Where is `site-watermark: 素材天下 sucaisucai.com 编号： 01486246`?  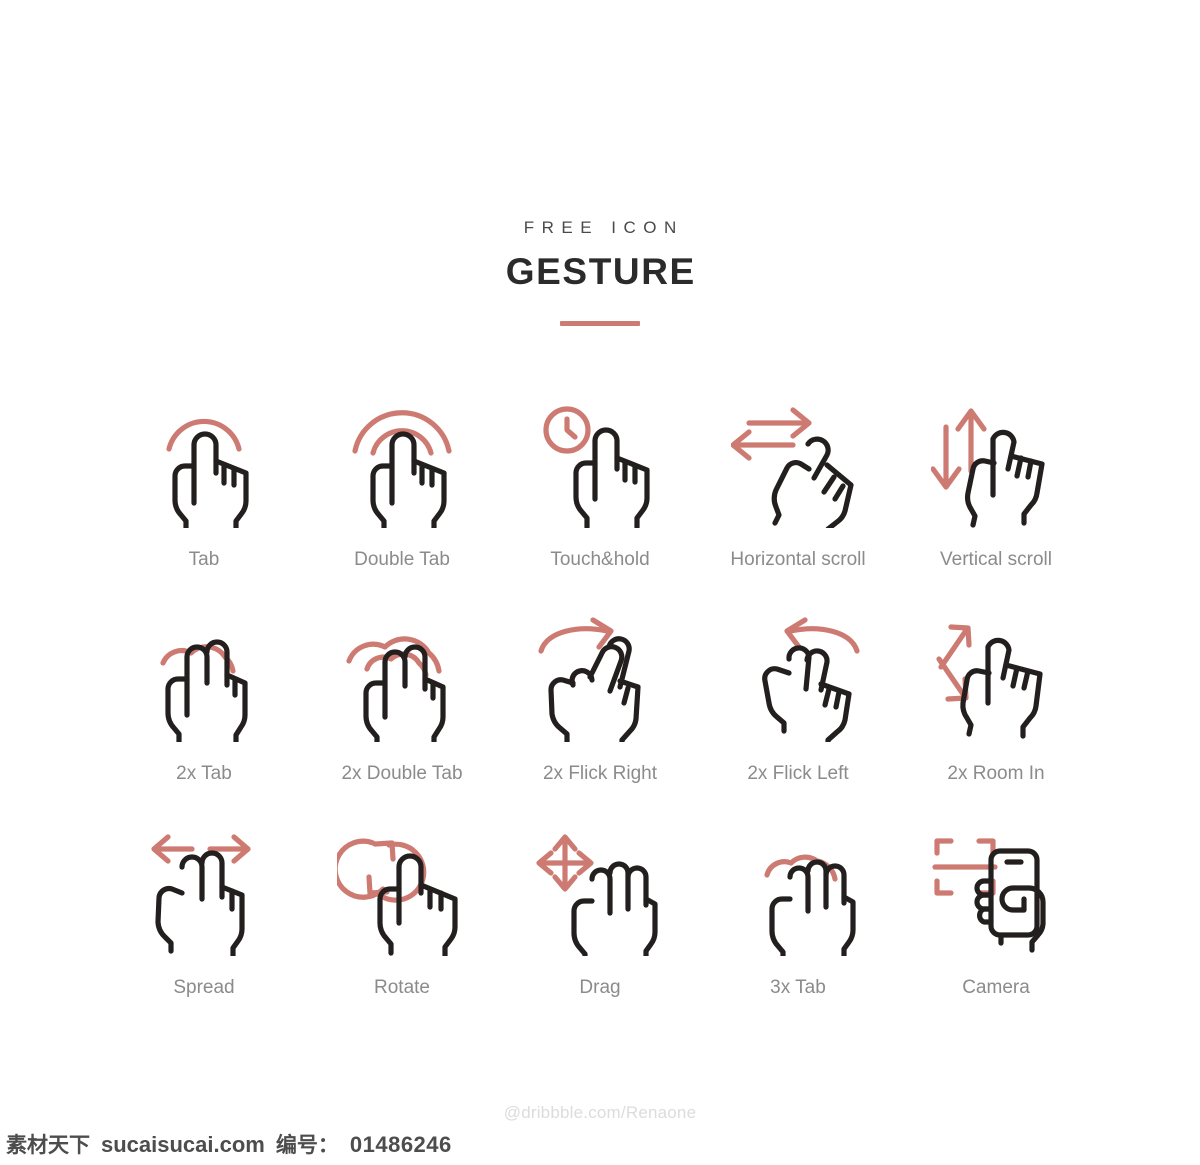 site-watermark: 素材天下 sucaisucai.com 编号： 01486246 is located at coordinates (229, 1144).